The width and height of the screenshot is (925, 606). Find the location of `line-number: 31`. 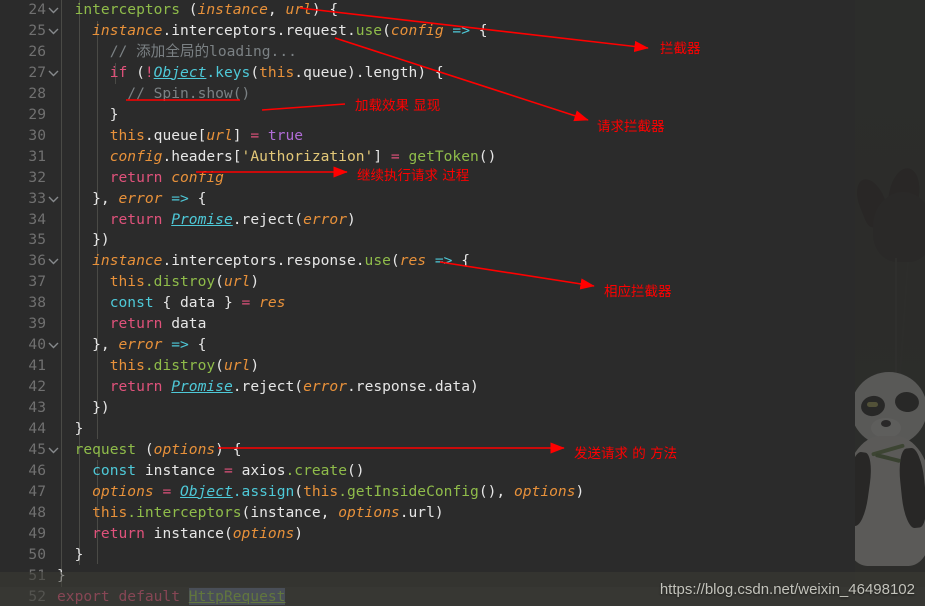

line-number: 31 is located at coordinates (37, 156).